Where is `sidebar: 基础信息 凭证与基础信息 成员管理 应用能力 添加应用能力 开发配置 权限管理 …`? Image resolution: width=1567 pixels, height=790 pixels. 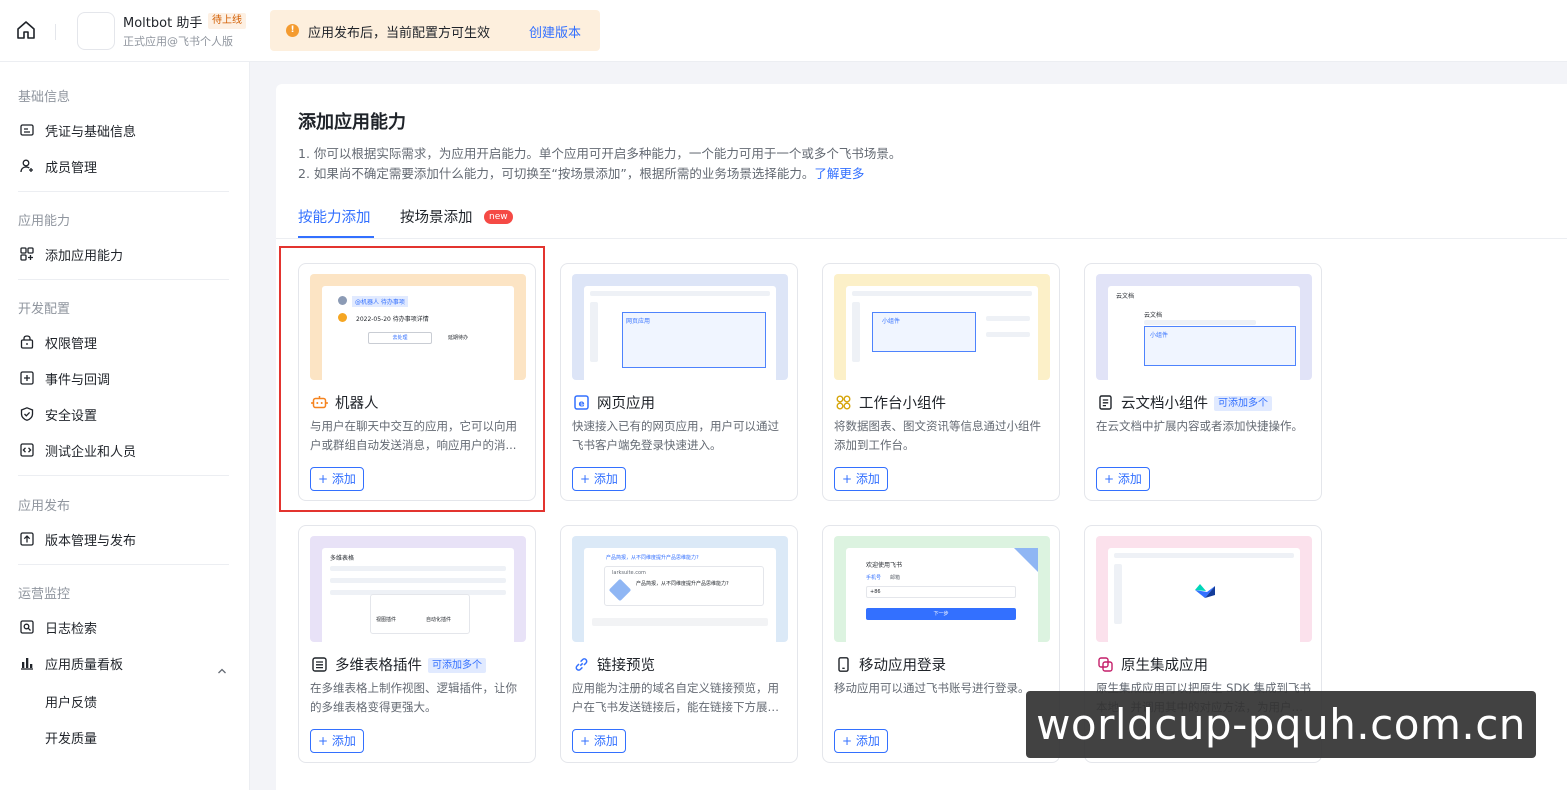
sidebar: 基础信息 凭证与基础信息 成员管理 应用能力 添加应用能力 开发配置 权限管理 … is located at coordinates (125, 426).